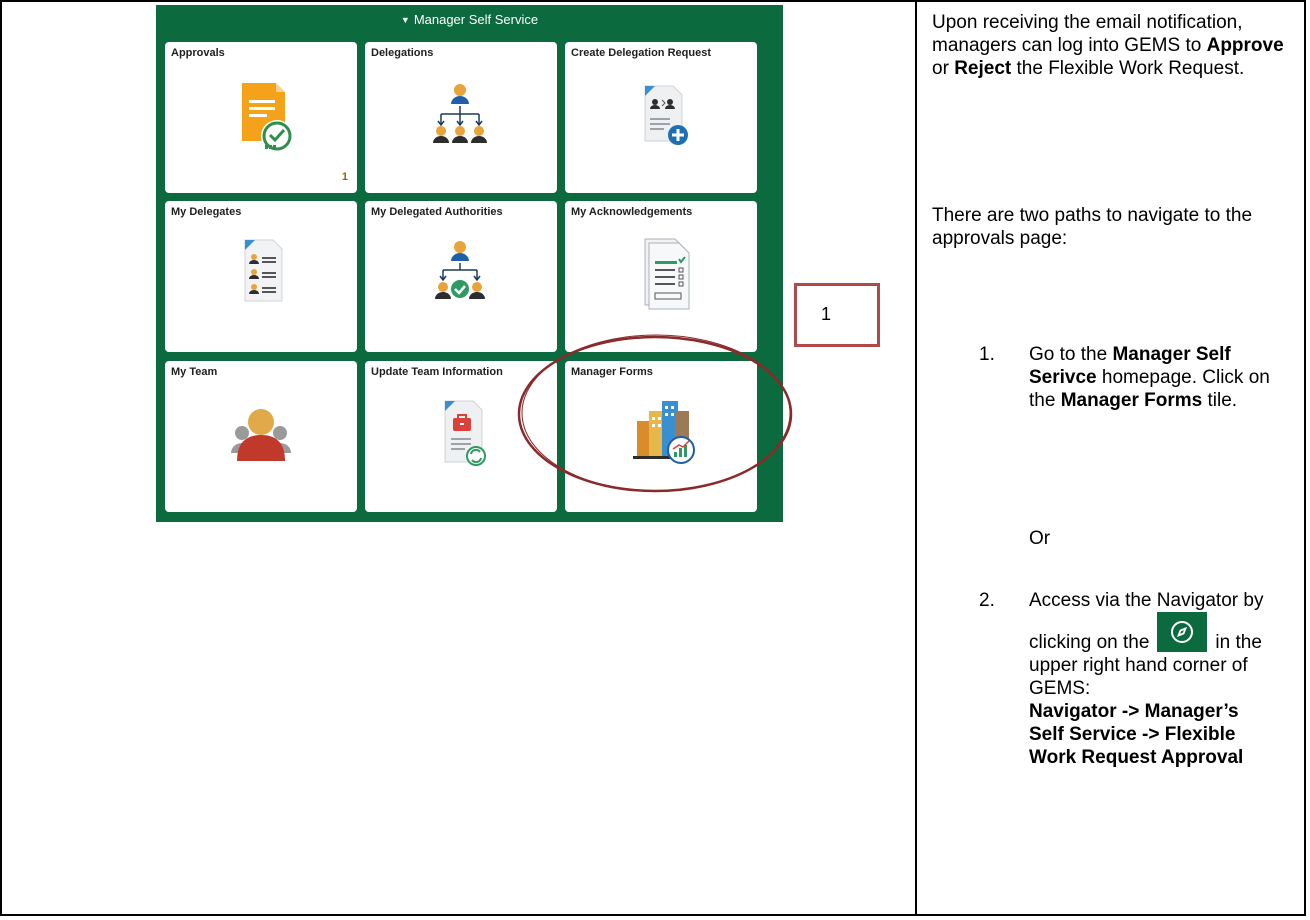 This screenshot has width=1310, height=920. I want to click on tile-create-delegation-request: Create Delegation Request, so click(661, 117).